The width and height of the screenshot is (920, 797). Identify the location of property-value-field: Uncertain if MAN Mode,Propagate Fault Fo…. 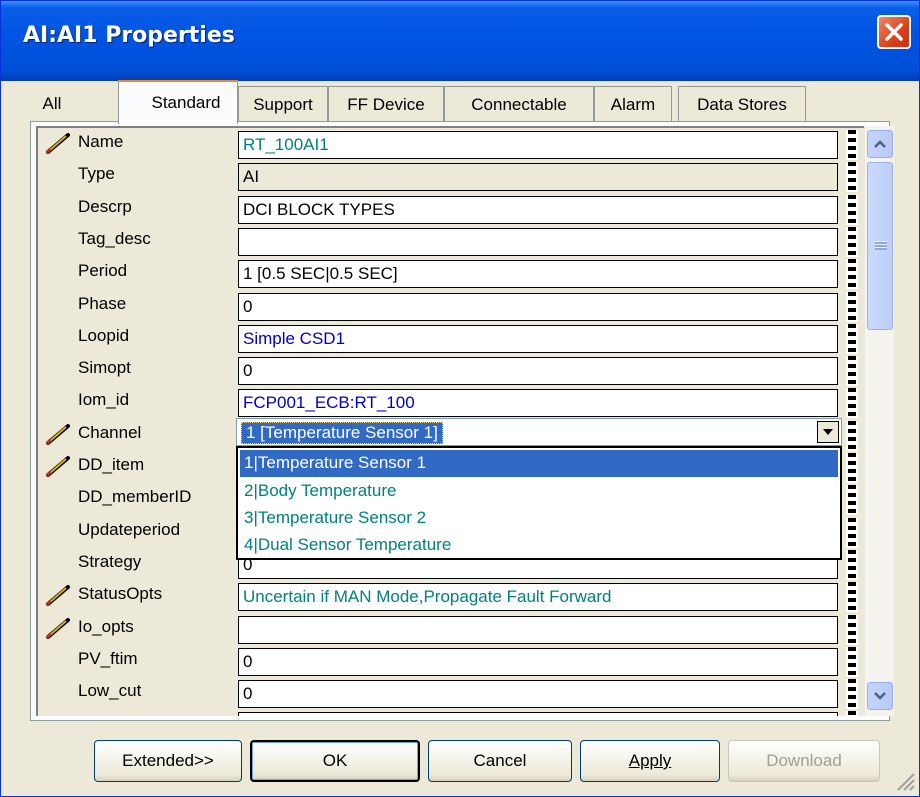
(538, 597).